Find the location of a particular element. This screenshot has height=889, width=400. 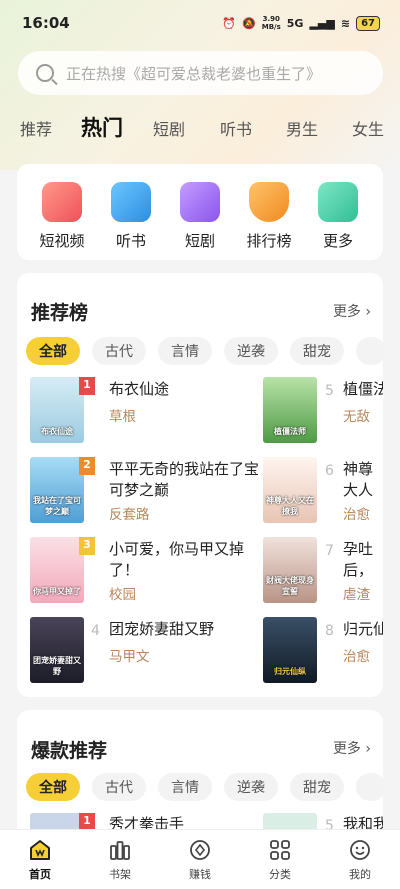

book-tag: 治愈 is located at coordinates (356, 515).